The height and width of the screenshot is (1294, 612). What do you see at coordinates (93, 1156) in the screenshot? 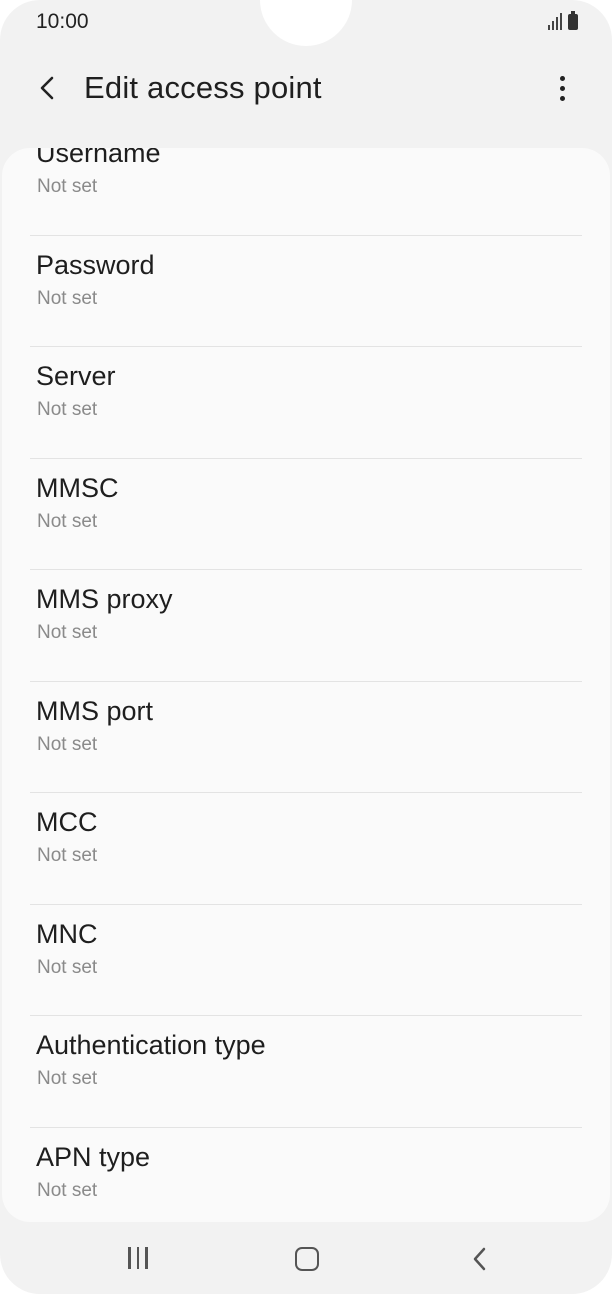
I see `setting-label: APN type` at bounding box center [93, 1156].